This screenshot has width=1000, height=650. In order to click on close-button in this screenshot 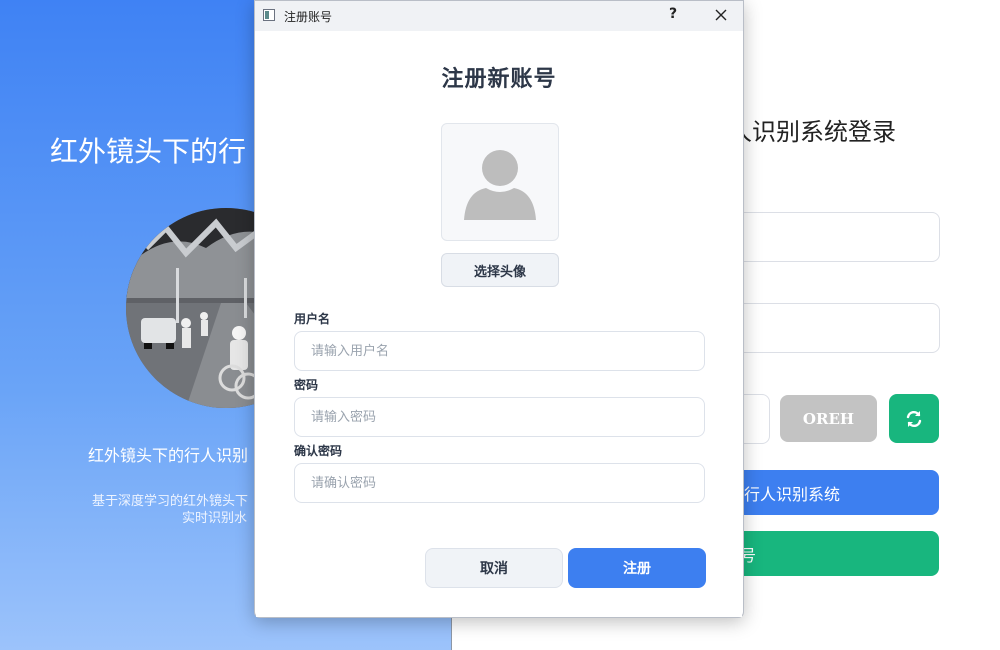, I will do `click(721, 15)`.